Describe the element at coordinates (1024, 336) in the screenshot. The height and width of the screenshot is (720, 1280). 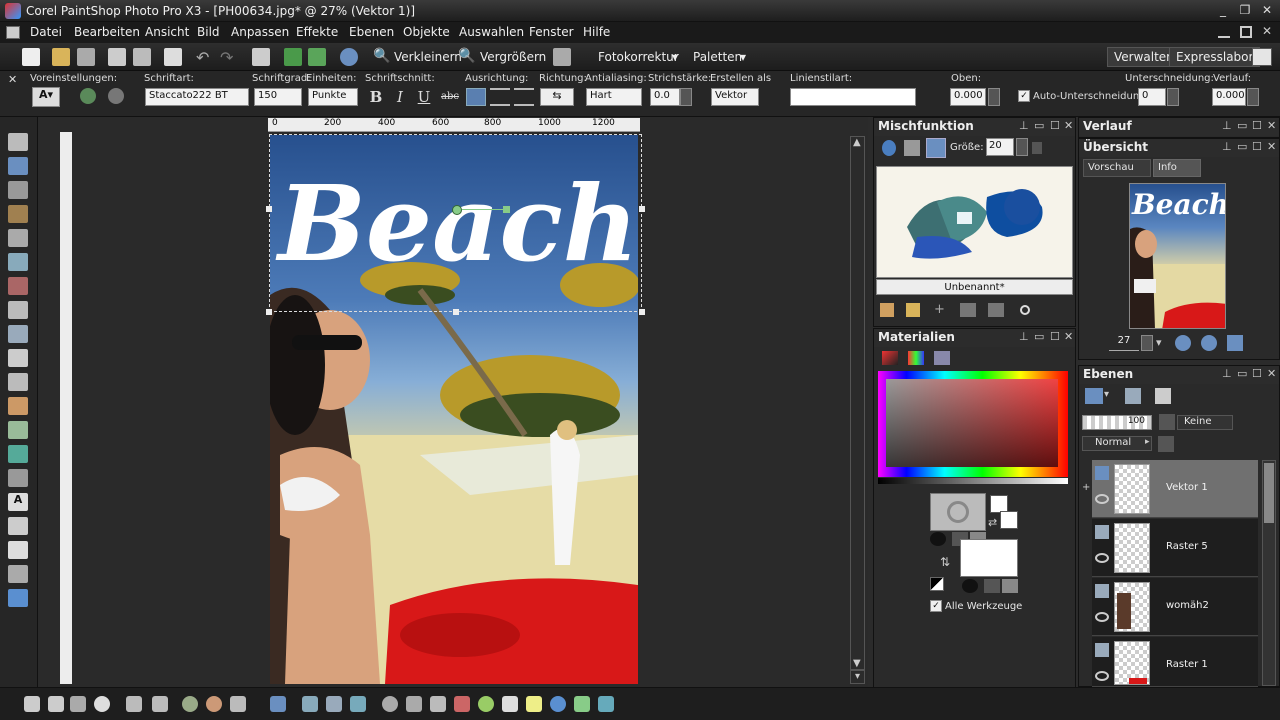
I see `materials-pin-icon: ⊥` at that location.